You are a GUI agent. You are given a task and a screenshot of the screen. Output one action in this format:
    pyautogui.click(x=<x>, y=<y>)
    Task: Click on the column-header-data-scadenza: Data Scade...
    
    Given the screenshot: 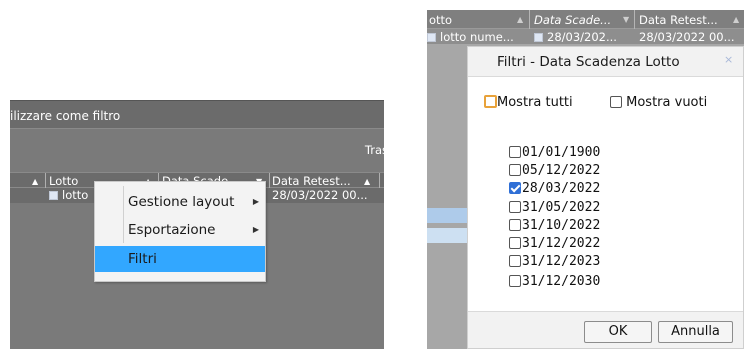 What is the action you would take?
    pyautogui.click(x=572, y=20)
    